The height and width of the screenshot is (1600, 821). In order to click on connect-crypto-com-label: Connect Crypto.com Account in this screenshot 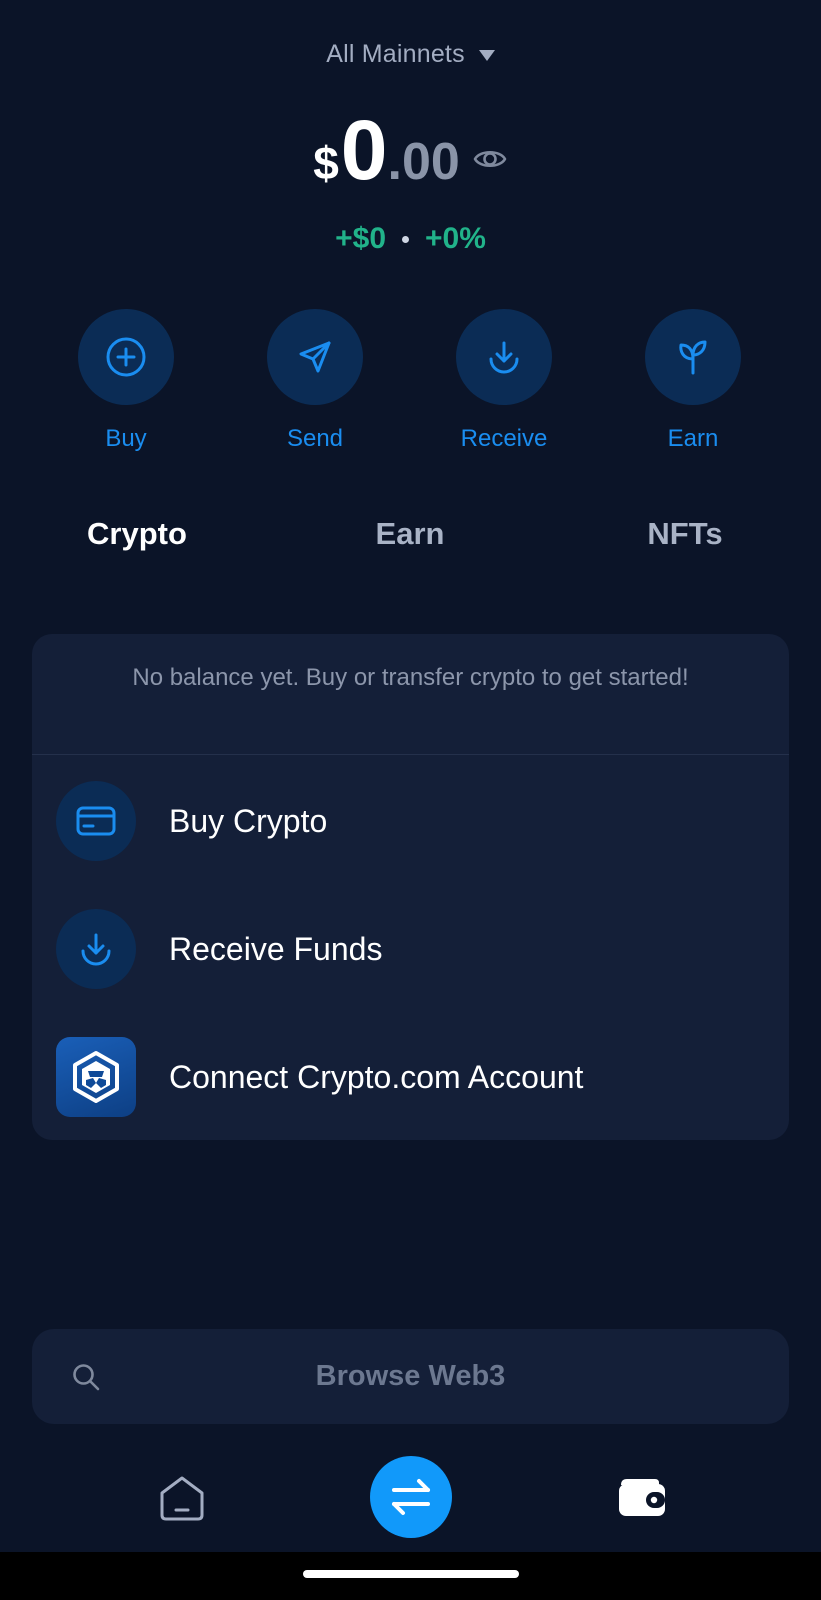, I will do `click(376, 1076)`.